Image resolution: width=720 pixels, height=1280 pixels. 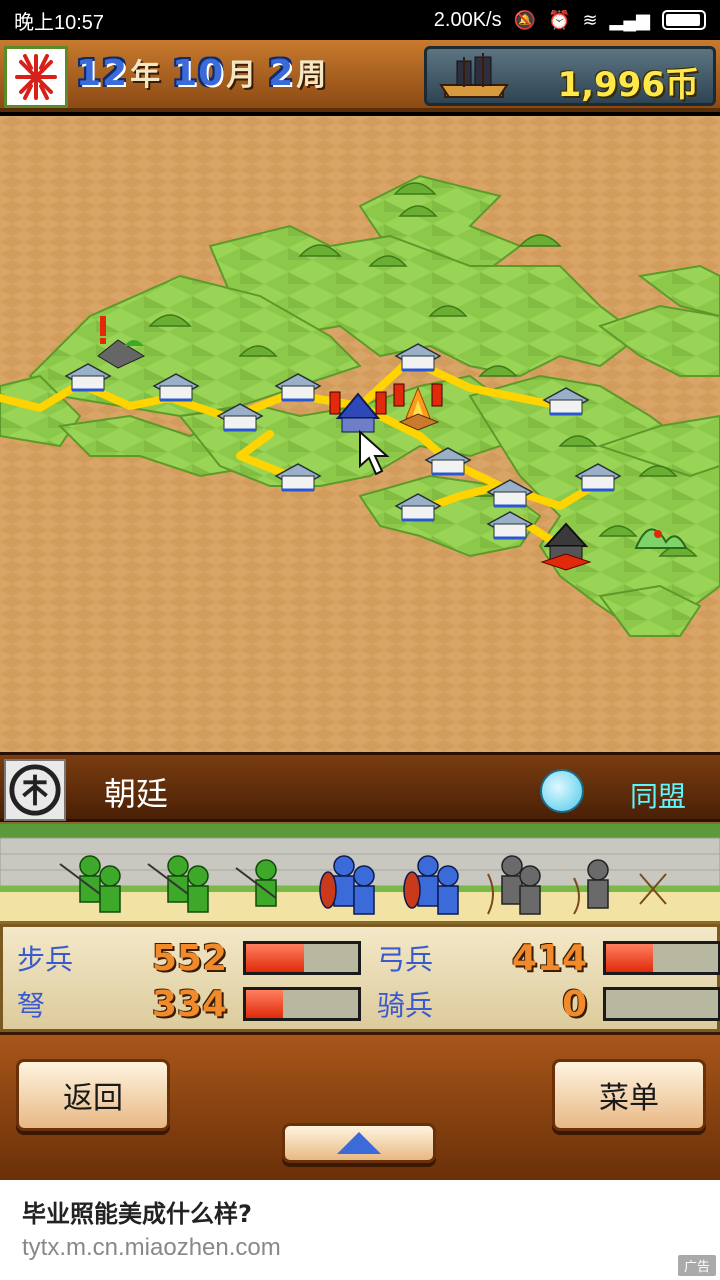 I want to click on ad-badge: 广告, so click(x=696, y=1265).